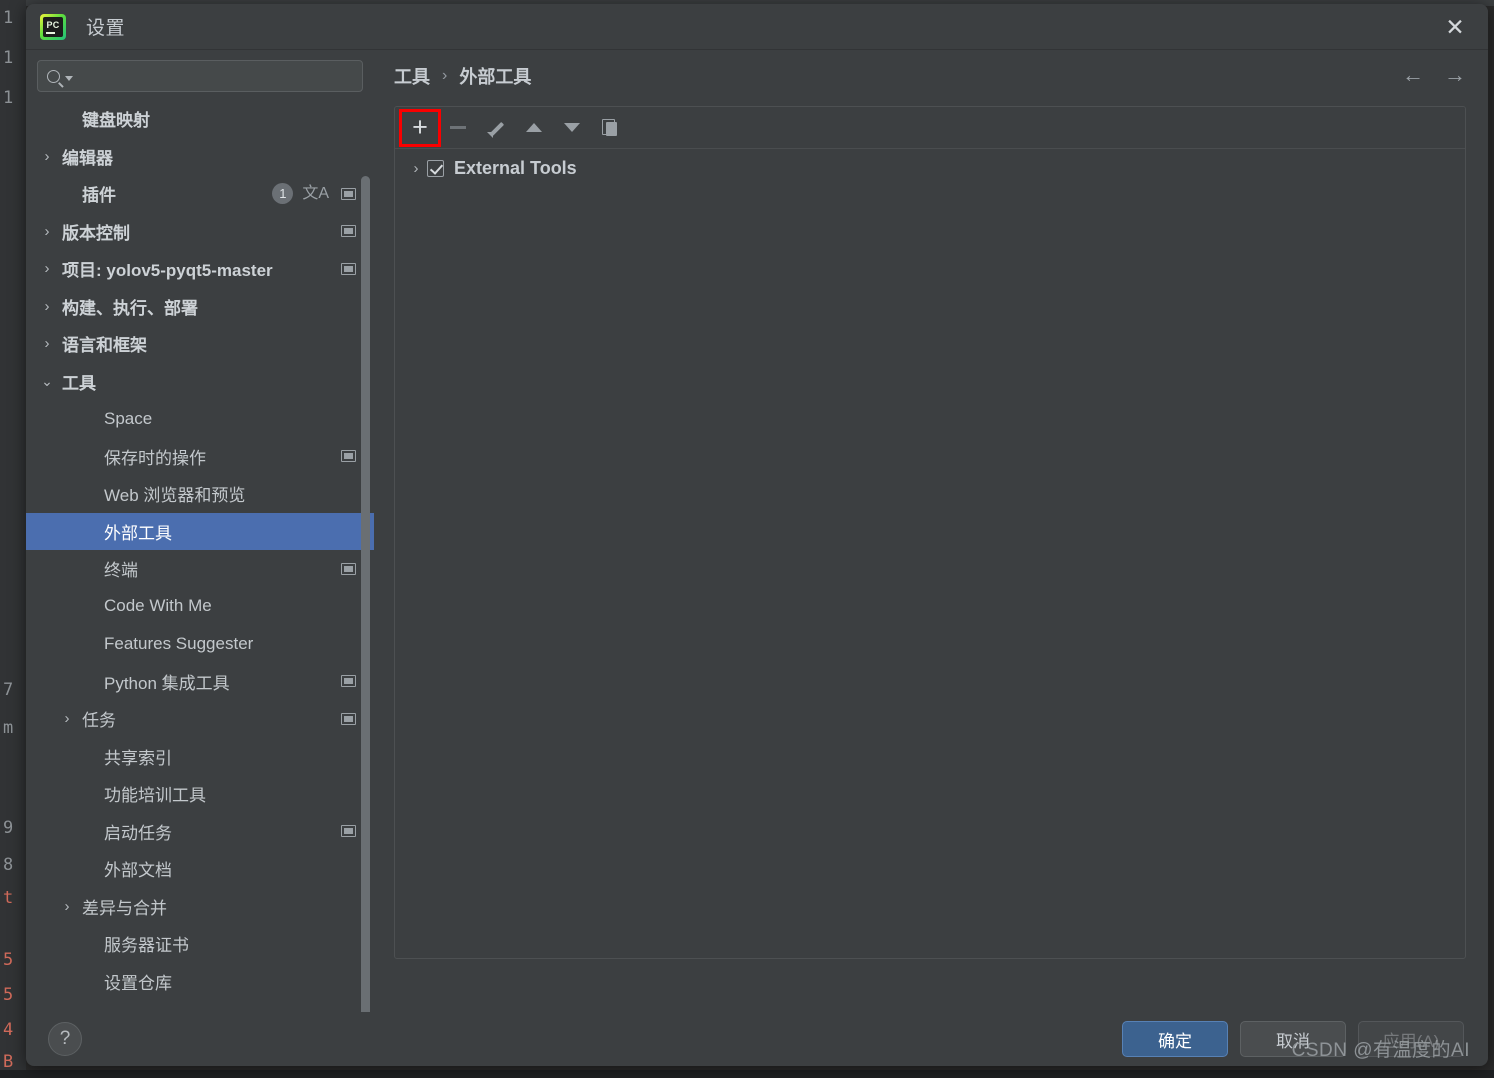 This screenshot has width=1494, height=1078. Describe the element at coordinates (106, 28) in the screenshot. I see `dialog-title: 设置` at that location.